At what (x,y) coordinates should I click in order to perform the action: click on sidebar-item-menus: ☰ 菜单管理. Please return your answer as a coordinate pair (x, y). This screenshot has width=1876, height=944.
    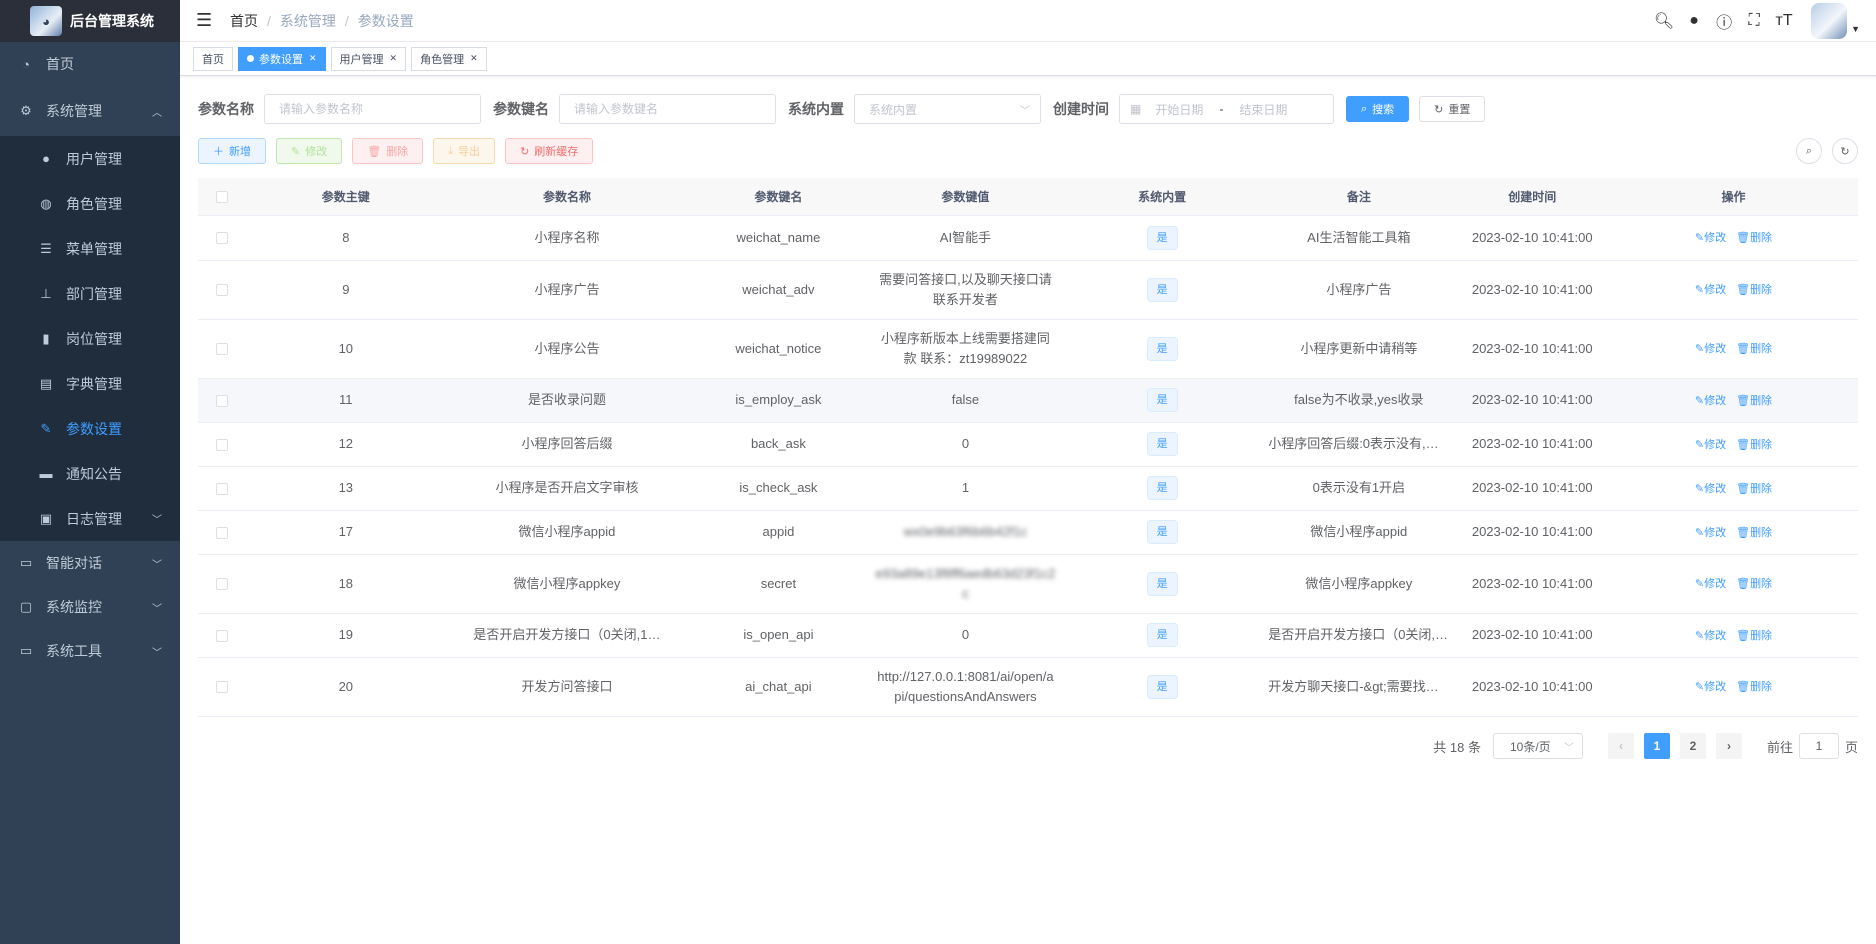
    Looking at the image, I should click on (90, 248).